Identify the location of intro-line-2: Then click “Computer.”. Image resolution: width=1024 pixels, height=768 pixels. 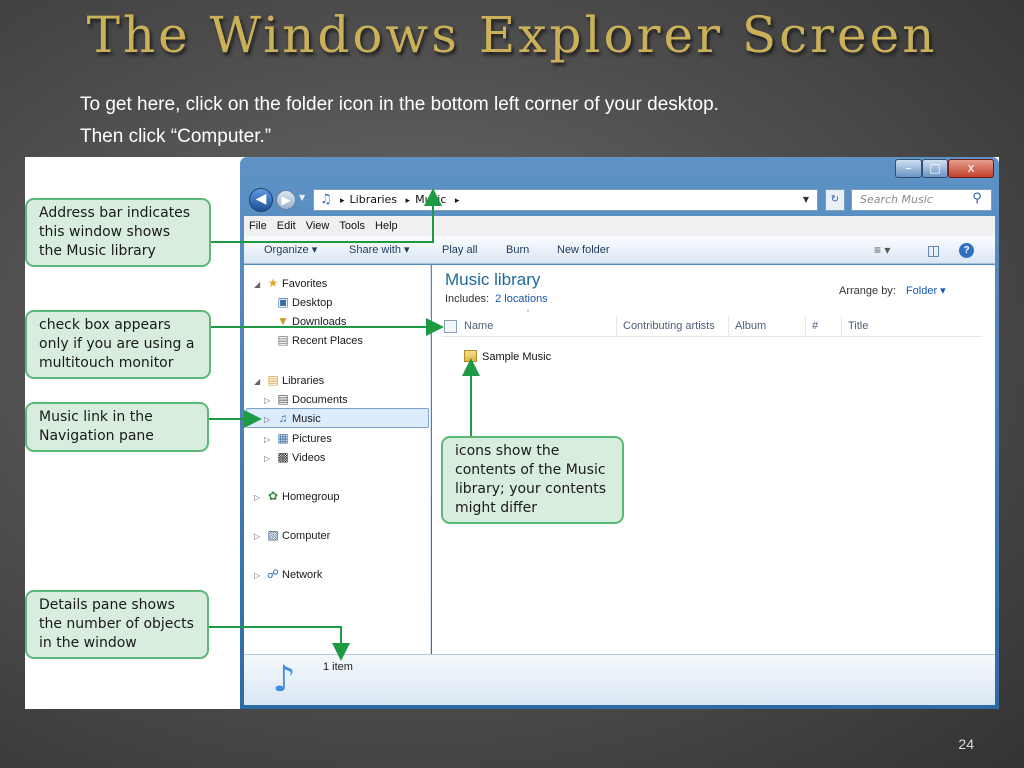
(176, 136).